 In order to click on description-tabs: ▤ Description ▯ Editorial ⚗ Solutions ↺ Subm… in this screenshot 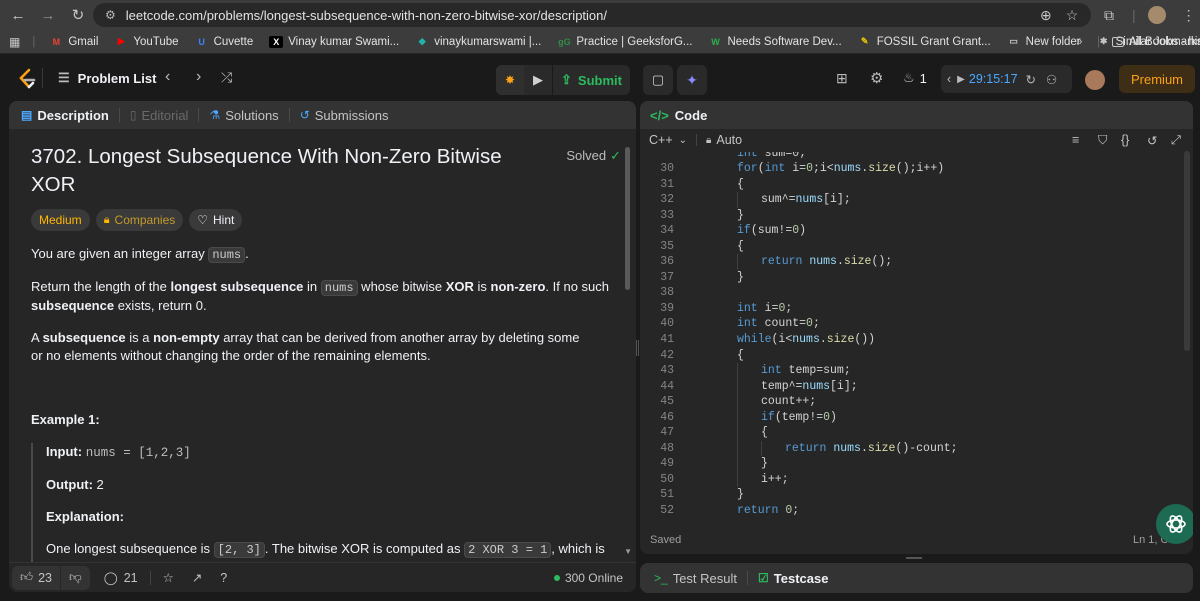, I will do `click(322, 115)`.